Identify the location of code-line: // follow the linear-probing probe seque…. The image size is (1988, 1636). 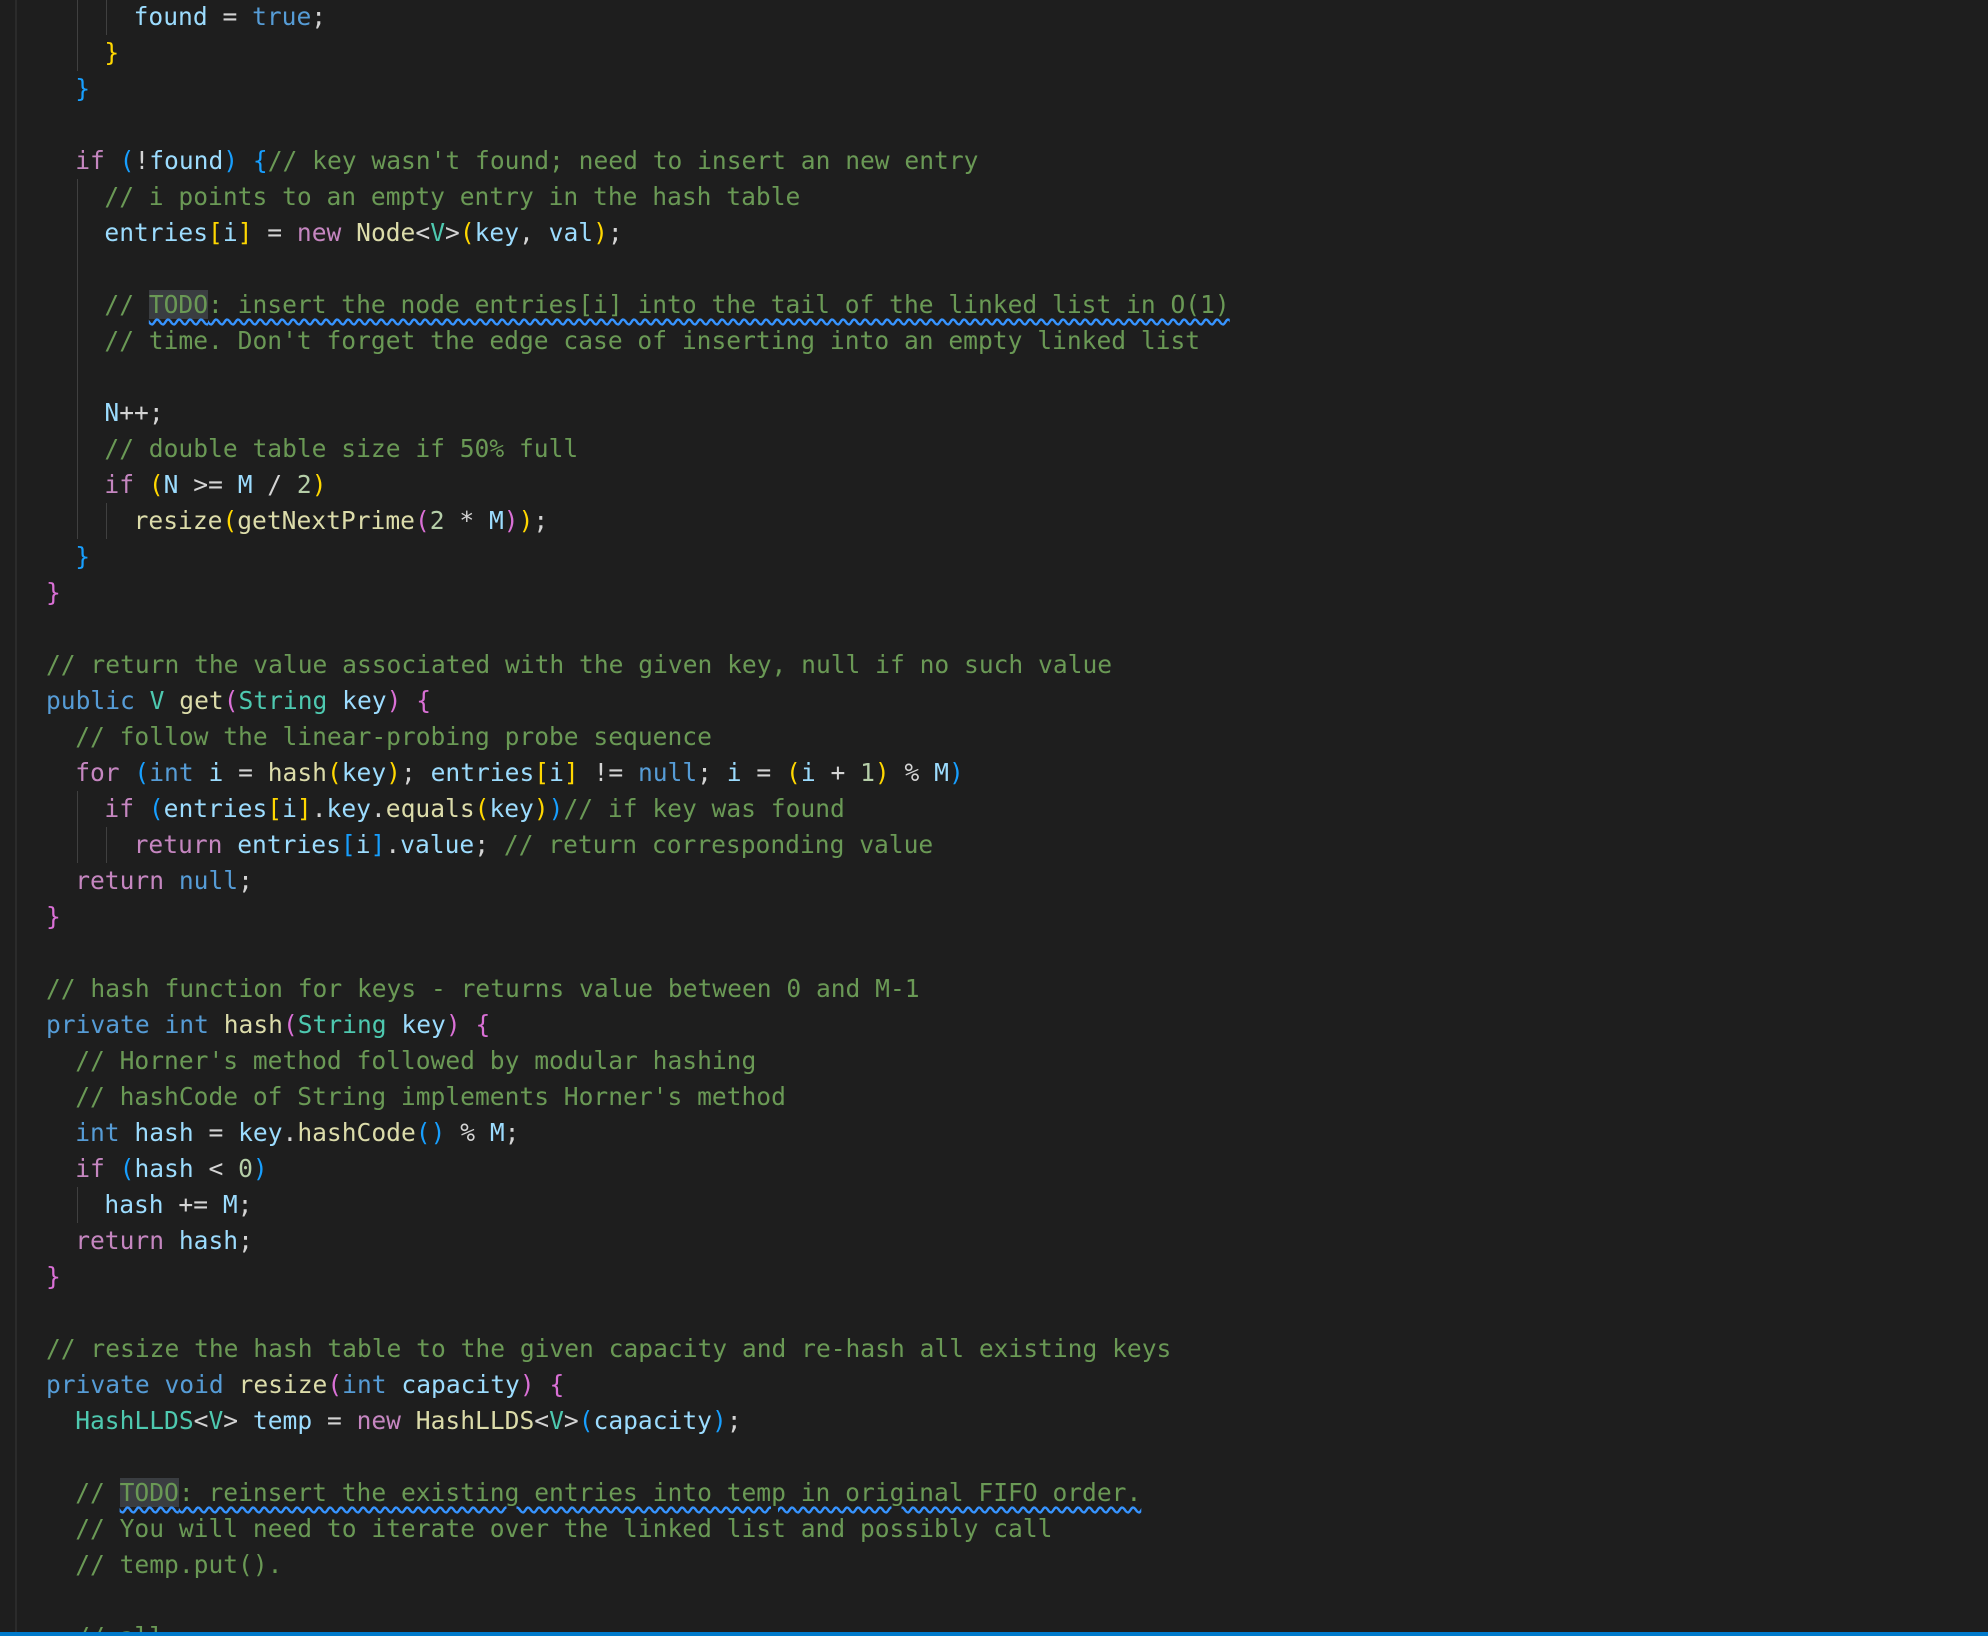
(994, 737).